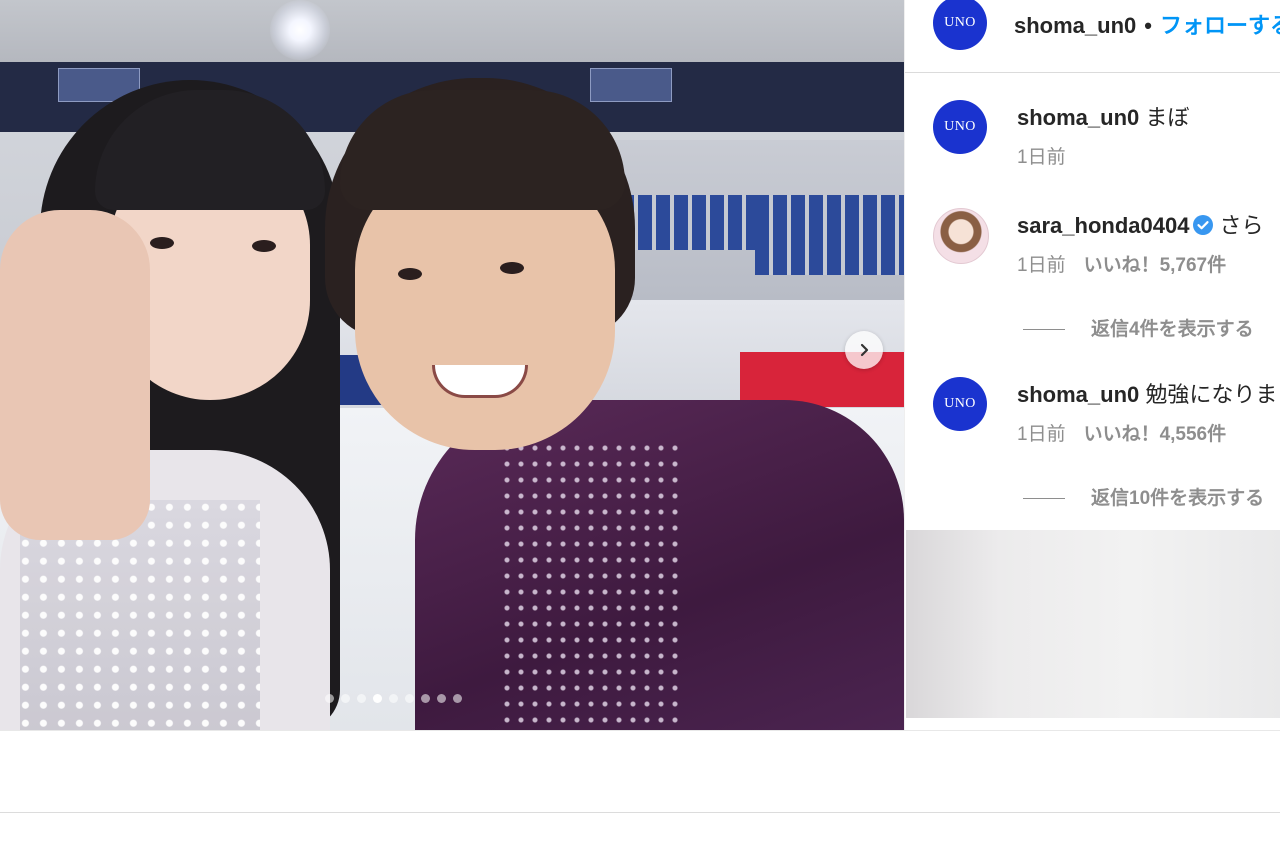 The image size is (1280, 854). Describe the element at coordinates (1178, 498) in the screenshot. I see `view-replies-label: 返信10件を表示する` at that location.